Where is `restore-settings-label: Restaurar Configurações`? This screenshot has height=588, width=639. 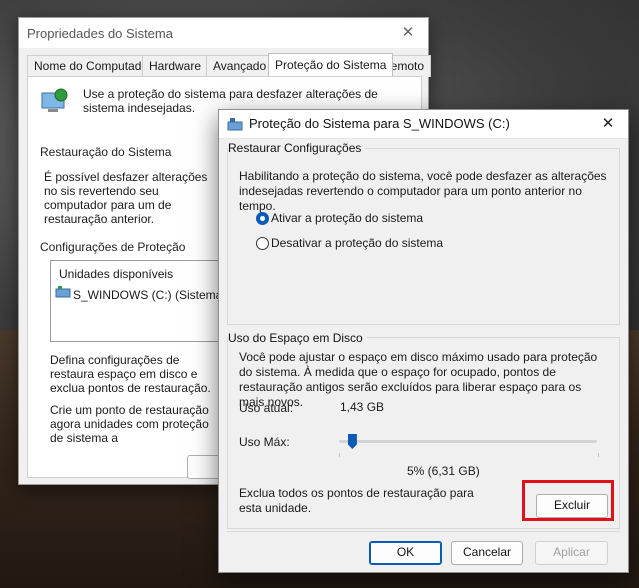 restore-settings-label: Restaurar Configurações is located at coordinates (297, 148).